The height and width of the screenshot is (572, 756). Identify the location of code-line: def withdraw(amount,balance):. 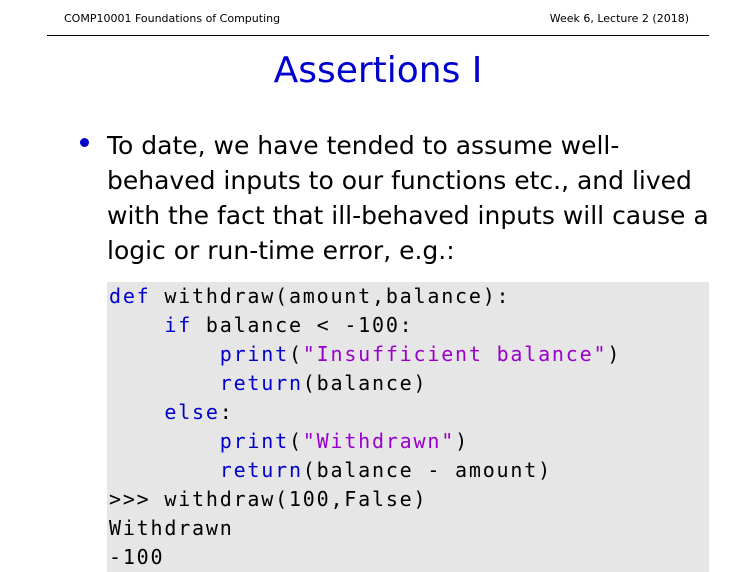
(409, 296).